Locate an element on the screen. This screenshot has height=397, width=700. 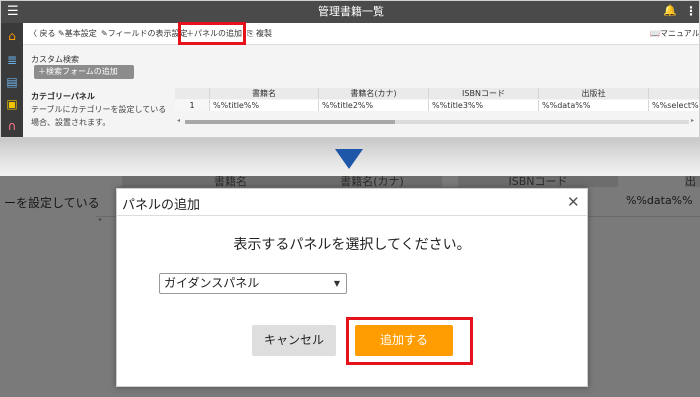
left-sidebar: ⌂ ≣ ▤ ▣ ∩ is located at coordinates (12, 80).